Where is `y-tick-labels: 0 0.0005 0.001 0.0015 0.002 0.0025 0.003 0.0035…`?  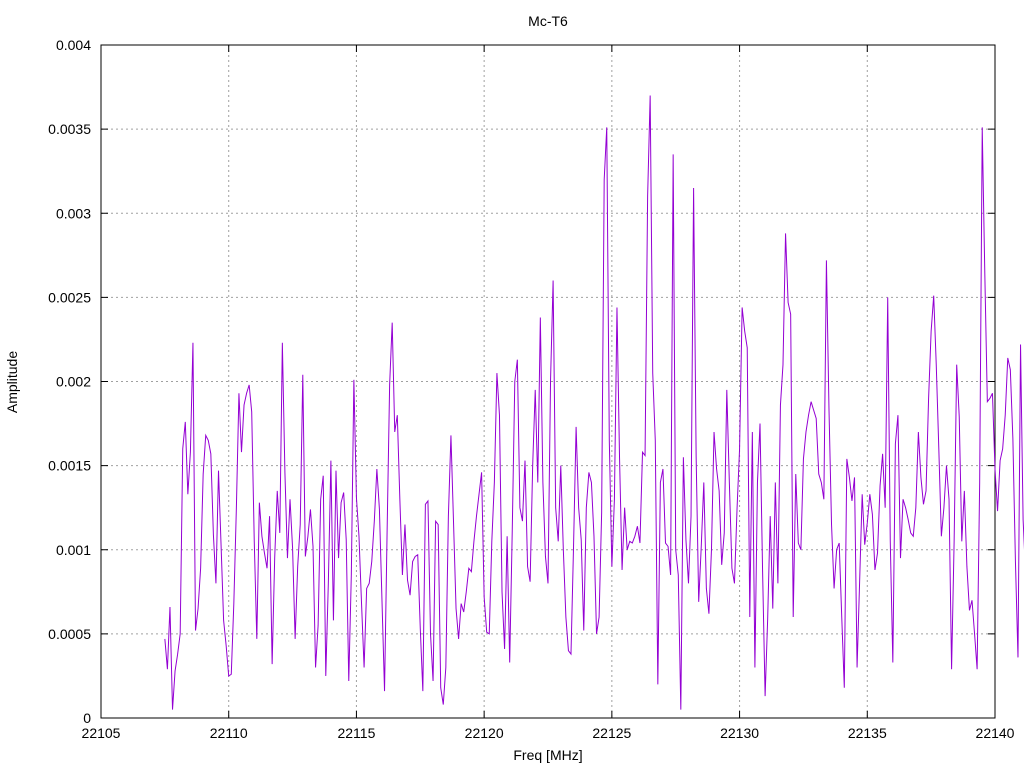 y-tick-labels: 0 0.0005 0.001 0.0015 0.002 0.0025 0.003 0.0035… is located at coordinates (69, 381).